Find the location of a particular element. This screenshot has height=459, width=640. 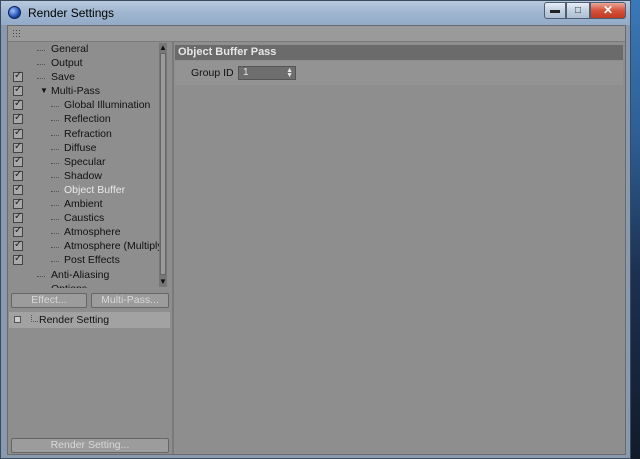

tree-item-label: Specular is located at coordinates (85, 161).